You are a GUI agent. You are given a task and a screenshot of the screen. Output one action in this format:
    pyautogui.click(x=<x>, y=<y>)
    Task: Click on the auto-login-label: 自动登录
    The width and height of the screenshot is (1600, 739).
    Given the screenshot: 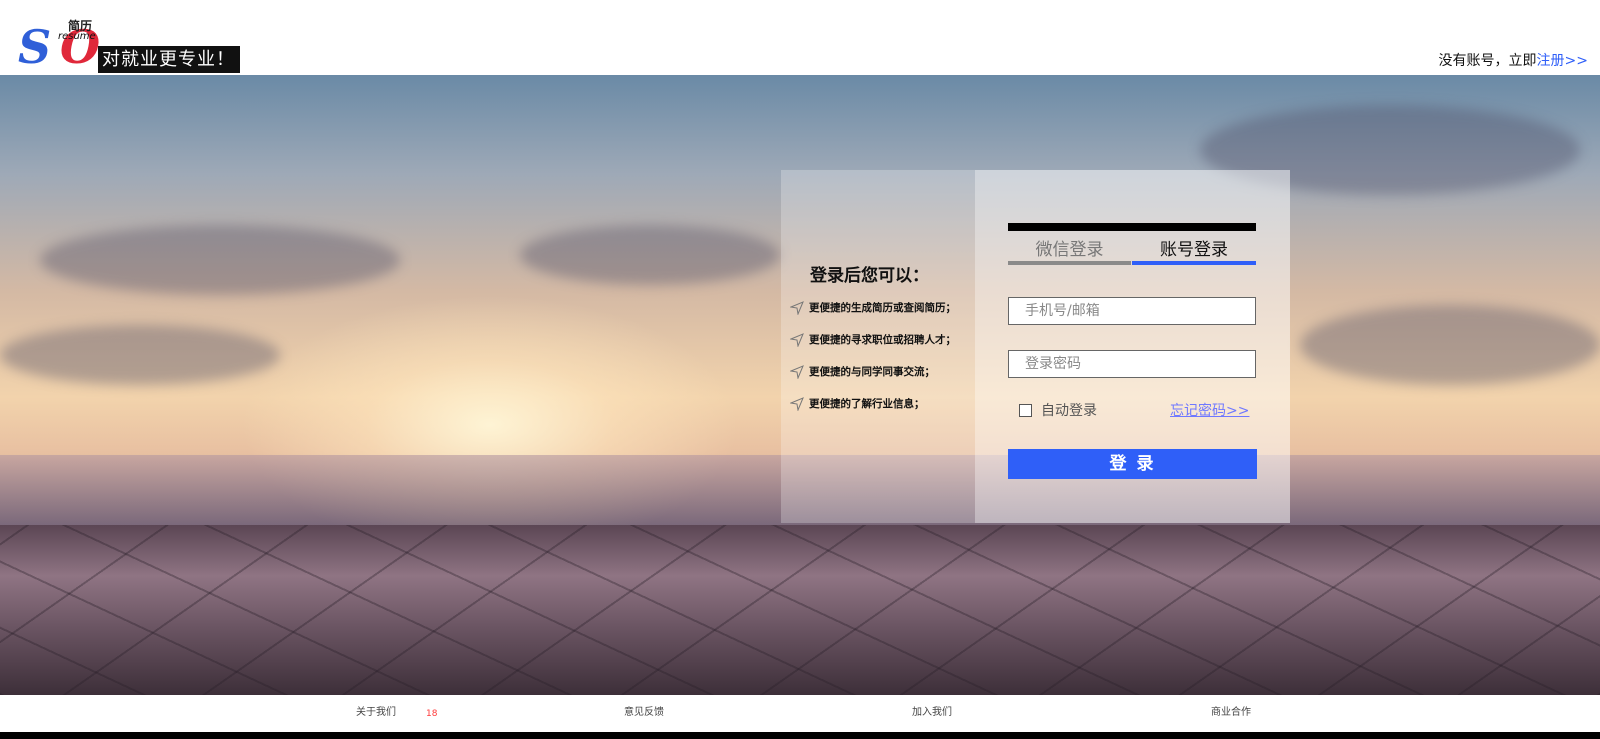 What is the action you would take?
    pyautogui.click(x=1069, y=411)
    